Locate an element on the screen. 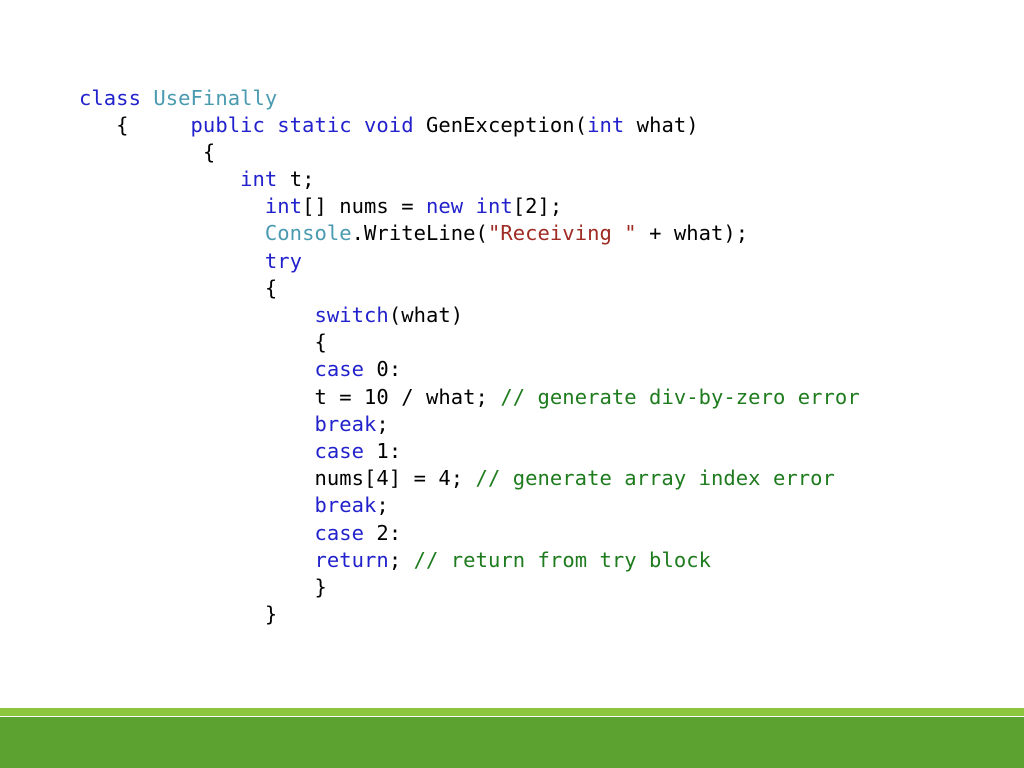 This screenshot has height=768, width=1024. code-token-keyword: try is located at coordinates (283, 260).